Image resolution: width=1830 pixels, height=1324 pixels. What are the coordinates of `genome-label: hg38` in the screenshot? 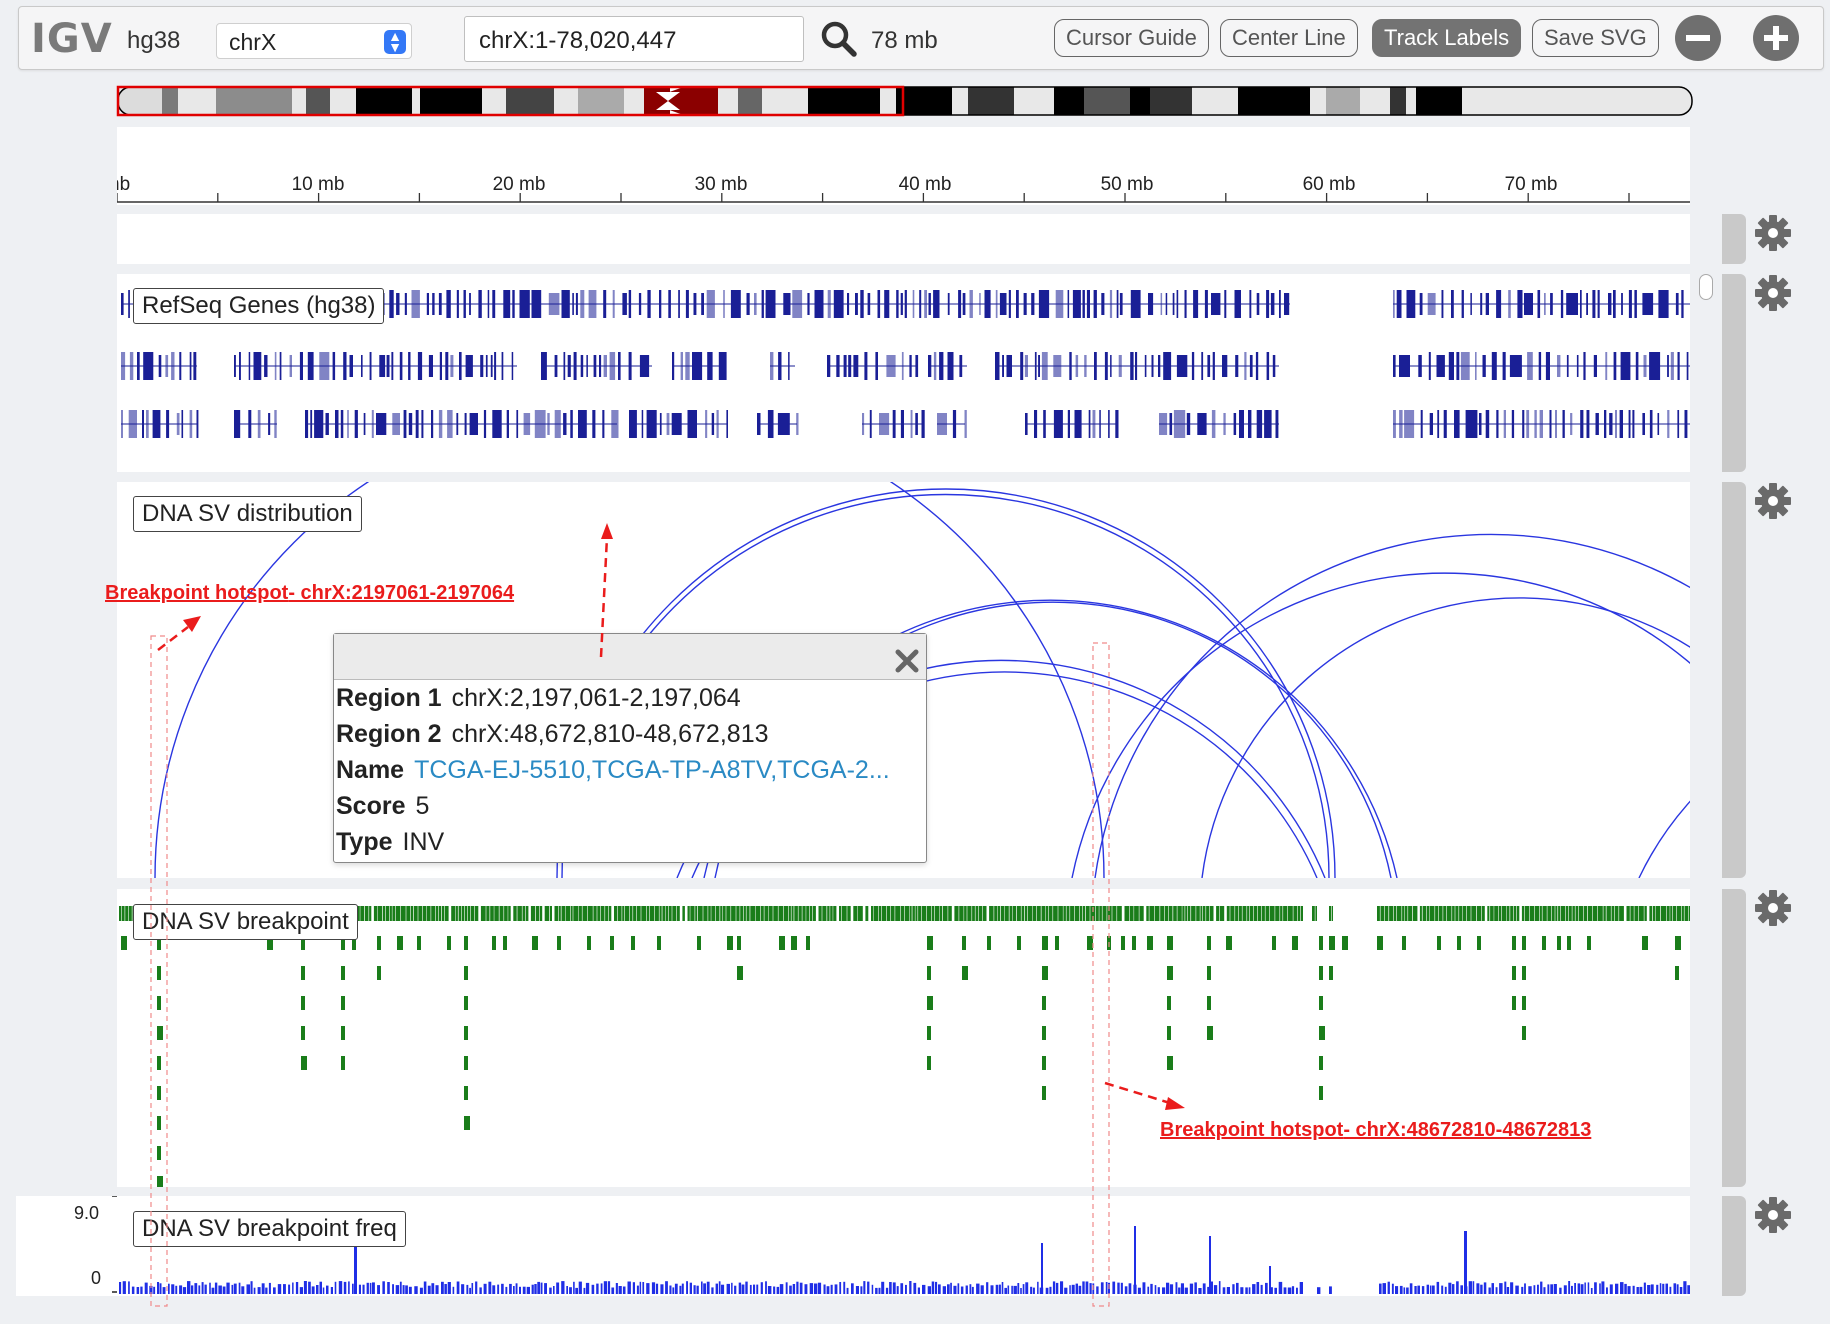 It's located at (153, 41).